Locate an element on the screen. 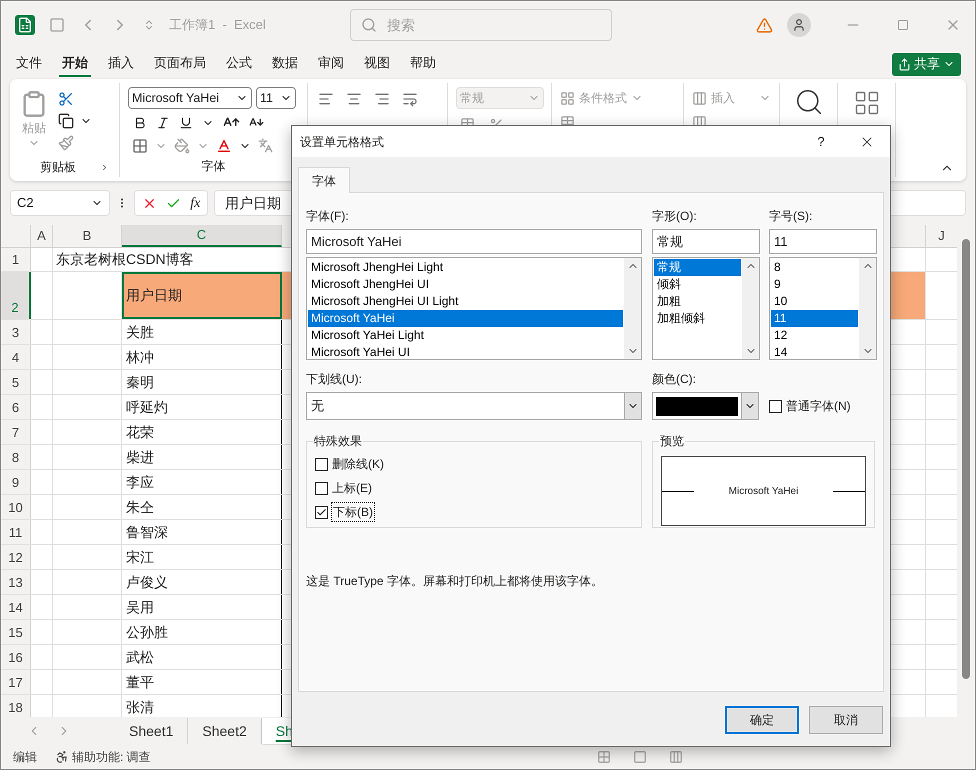  borders-icon is located at coordinates (140, 146).